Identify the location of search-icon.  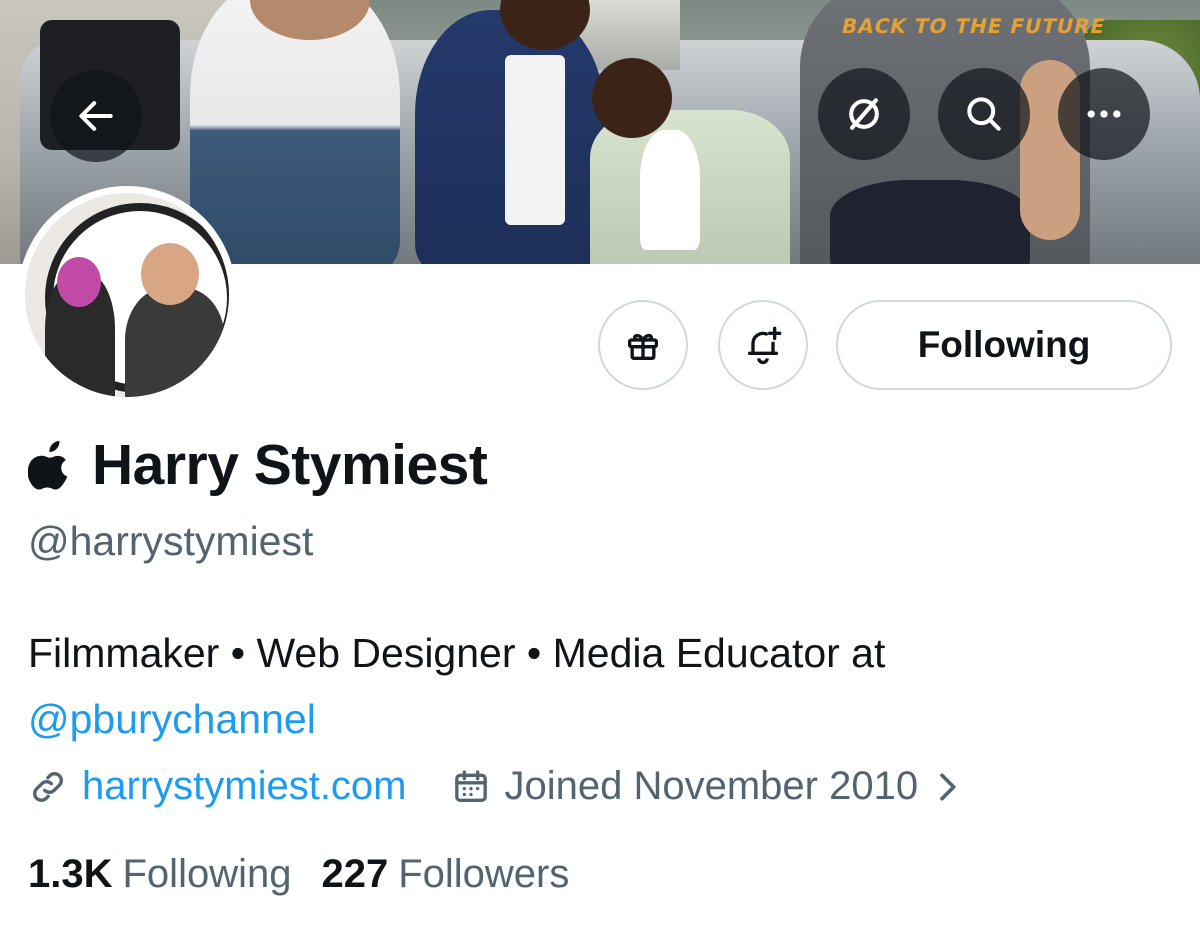
(984, 114).